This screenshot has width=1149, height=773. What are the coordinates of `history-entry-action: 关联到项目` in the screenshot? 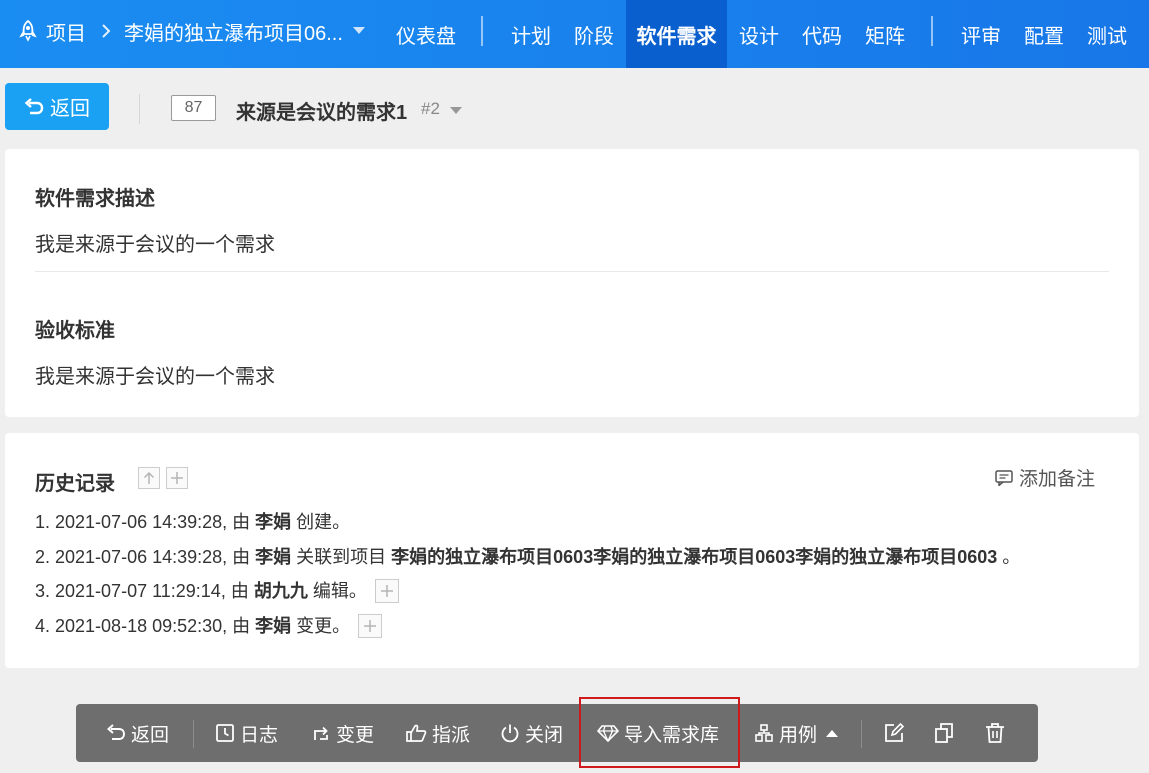 It's located at (341, 556).